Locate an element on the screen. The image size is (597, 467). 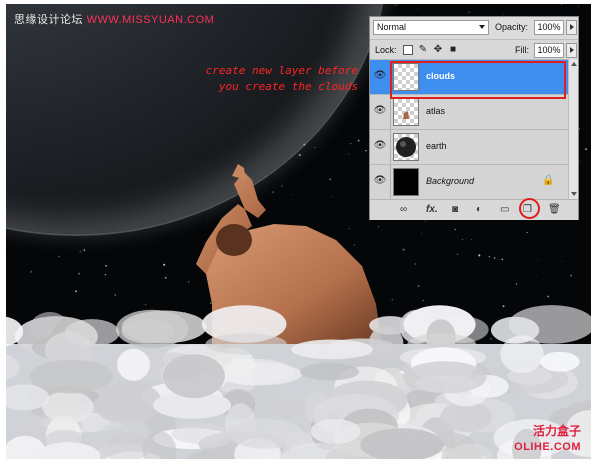
lock-transparency-icon is located at coordinates (408, 50).